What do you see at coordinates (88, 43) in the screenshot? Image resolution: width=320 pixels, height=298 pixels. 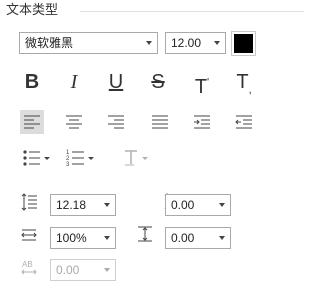 I see `font-family-select: 微软雅黑` at bounding box center [88, 43].